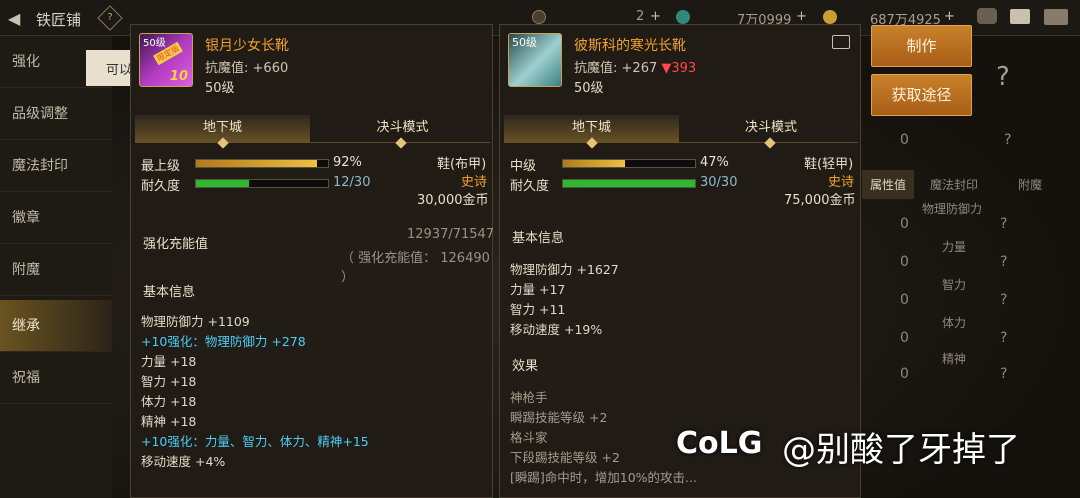  I want to click on resist-row: 抗魔值: +267 ▼393, so click(635, 68).